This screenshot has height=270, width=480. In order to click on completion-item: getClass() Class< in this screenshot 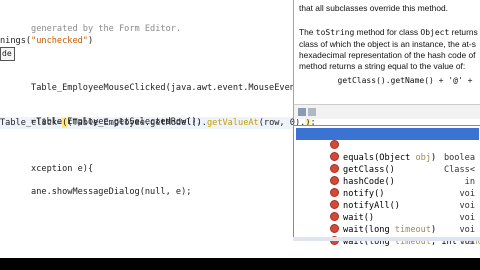, I will do `click(387, 163)`.